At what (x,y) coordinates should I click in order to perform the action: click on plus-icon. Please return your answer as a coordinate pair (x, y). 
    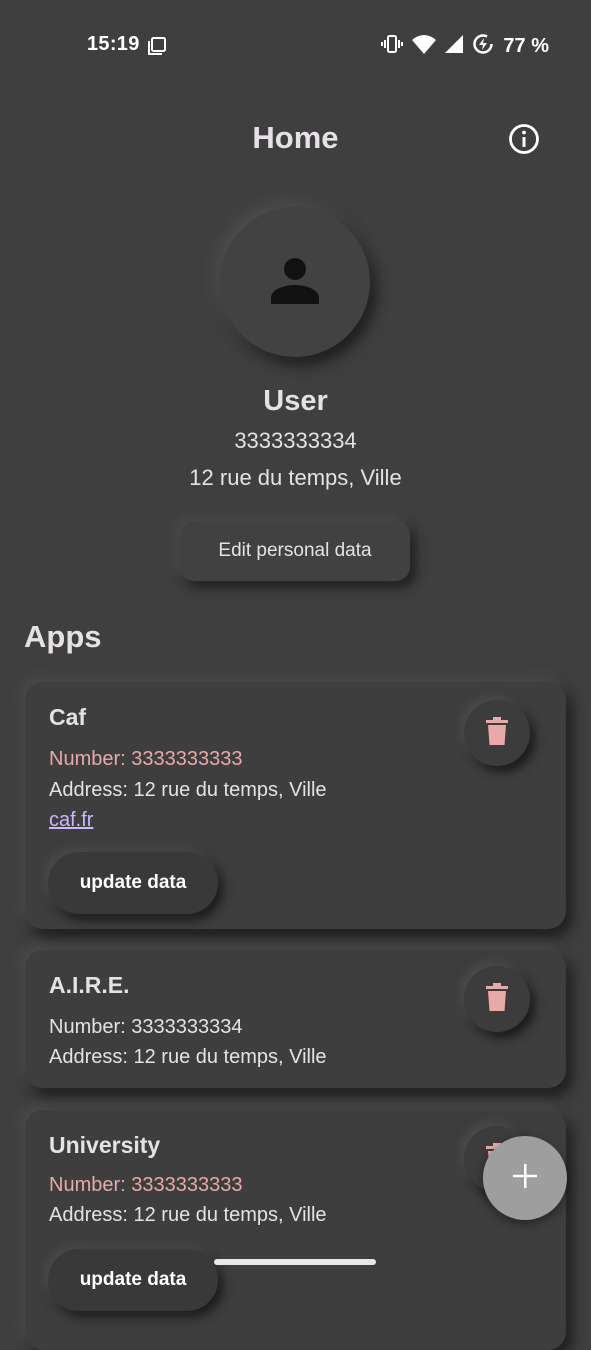
    Looking at the image, I should click on (525, 1178).